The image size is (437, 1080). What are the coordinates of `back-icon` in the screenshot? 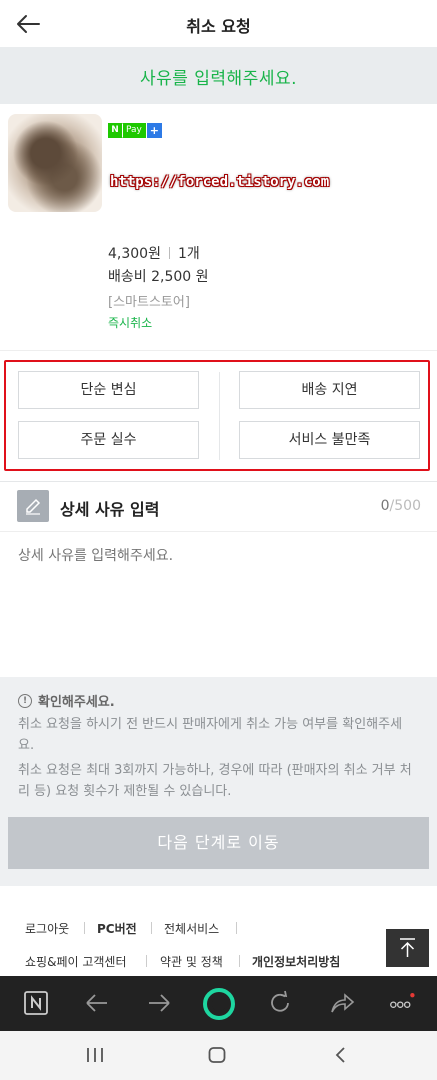 It's located at (97, 1003).